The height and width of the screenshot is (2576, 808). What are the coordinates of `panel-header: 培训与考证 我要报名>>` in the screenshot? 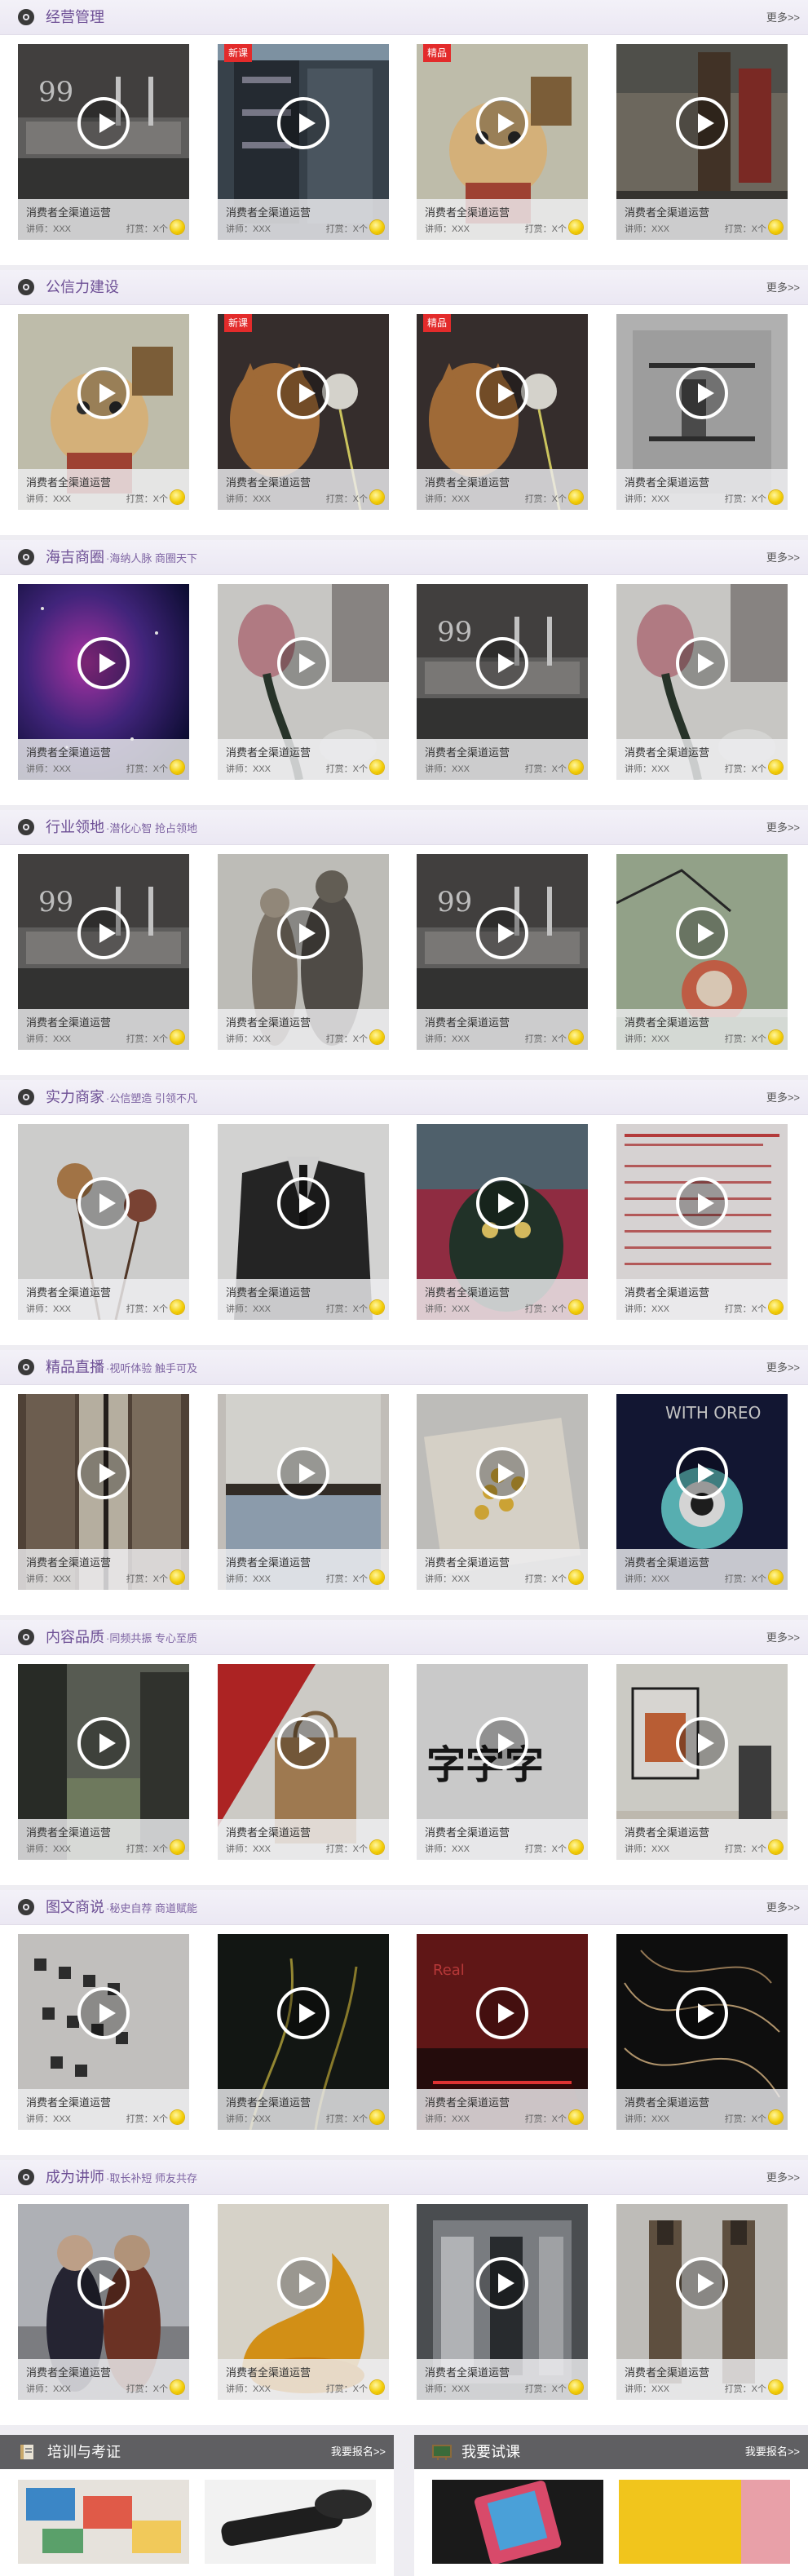 It's located at (197, 2452).